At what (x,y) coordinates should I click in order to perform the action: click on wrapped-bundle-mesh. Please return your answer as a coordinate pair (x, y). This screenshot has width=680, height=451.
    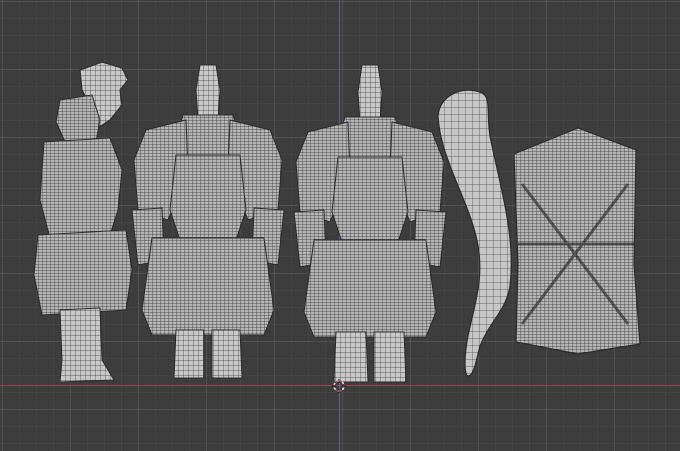
    Looking at the image, I should click on (575, 240).